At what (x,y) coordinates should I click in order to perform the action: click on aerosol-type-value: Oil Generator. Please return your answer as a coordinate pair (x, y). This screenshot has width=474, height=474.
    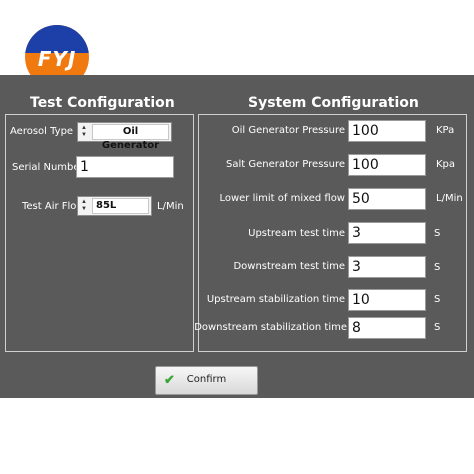
    Looking at the image, I should click on (130, 137).